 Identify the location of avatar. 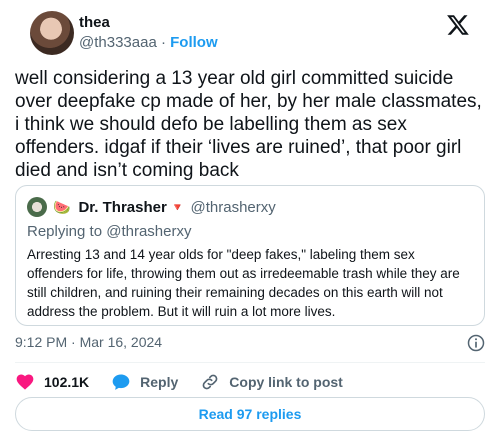
(52, 33).